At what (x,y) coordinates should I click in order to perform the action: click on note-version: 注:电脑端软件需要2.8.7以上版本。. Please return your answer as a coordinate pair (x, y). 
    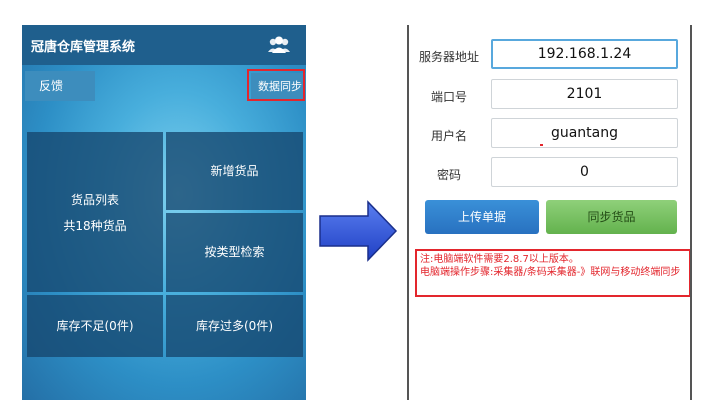
    Looking at the image, I should click on (499, 259).